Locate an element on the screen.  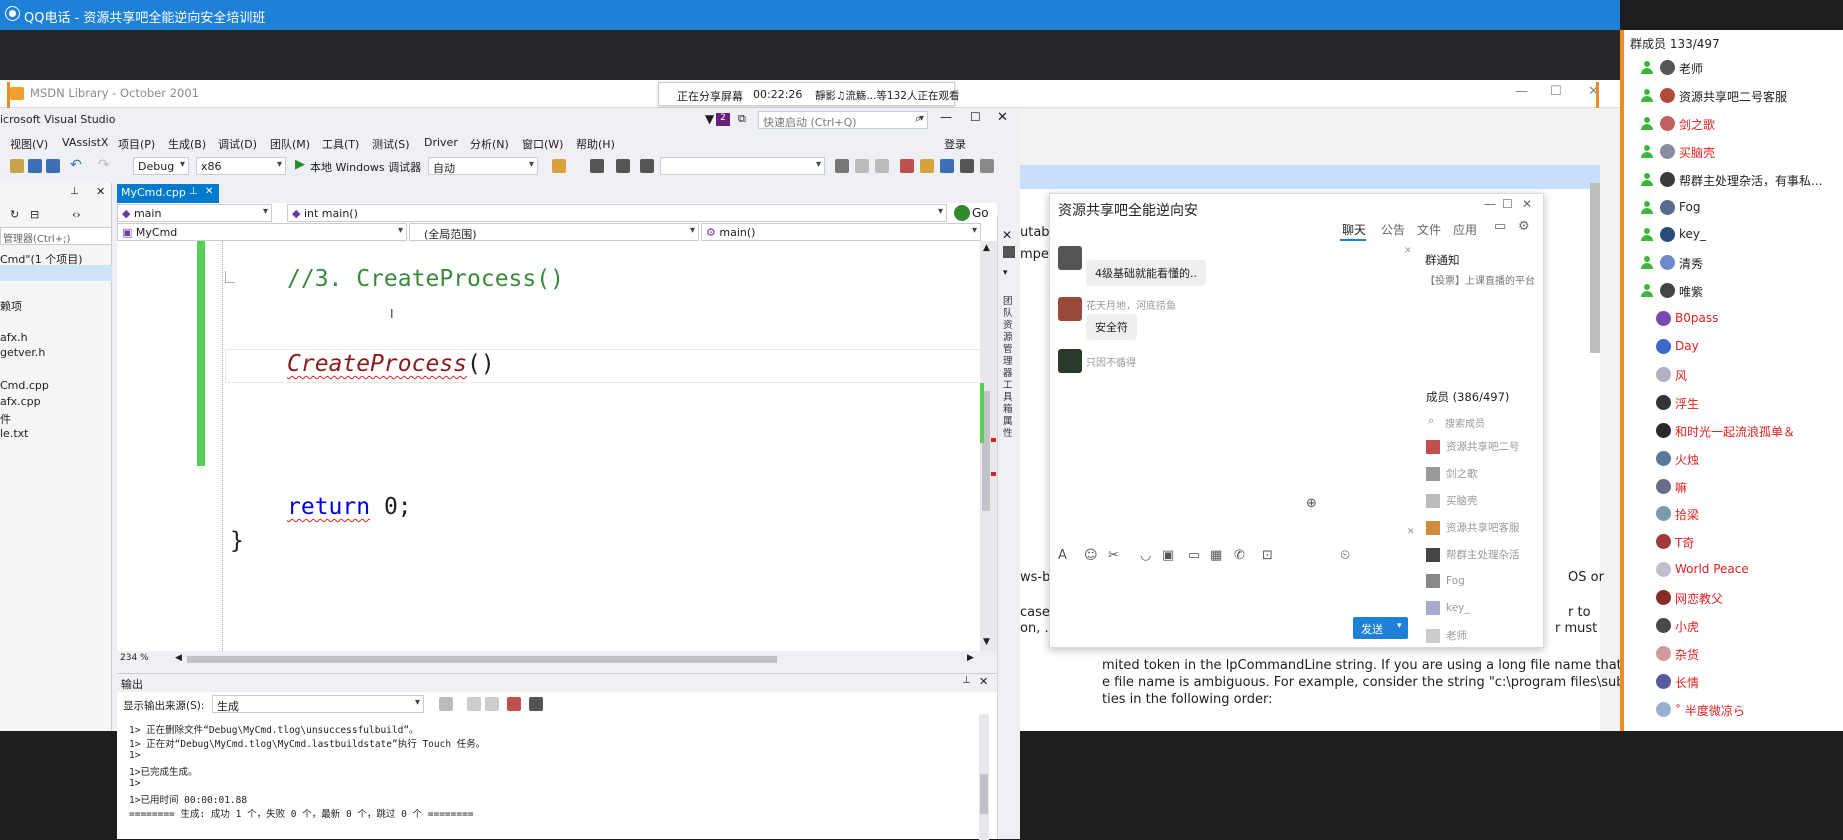
send-options-icon: ▾ is located at coordinates (1399, 626).